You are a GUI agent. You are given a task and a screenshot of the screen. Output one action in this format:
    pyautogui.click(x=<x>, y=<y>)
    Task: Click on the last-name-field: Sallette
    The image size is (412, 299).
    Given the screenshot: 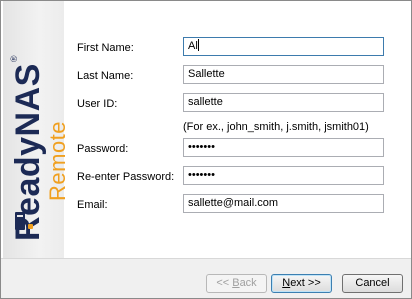 What is the action you would take?
    pyautogui.click(x=283, y=74)
    